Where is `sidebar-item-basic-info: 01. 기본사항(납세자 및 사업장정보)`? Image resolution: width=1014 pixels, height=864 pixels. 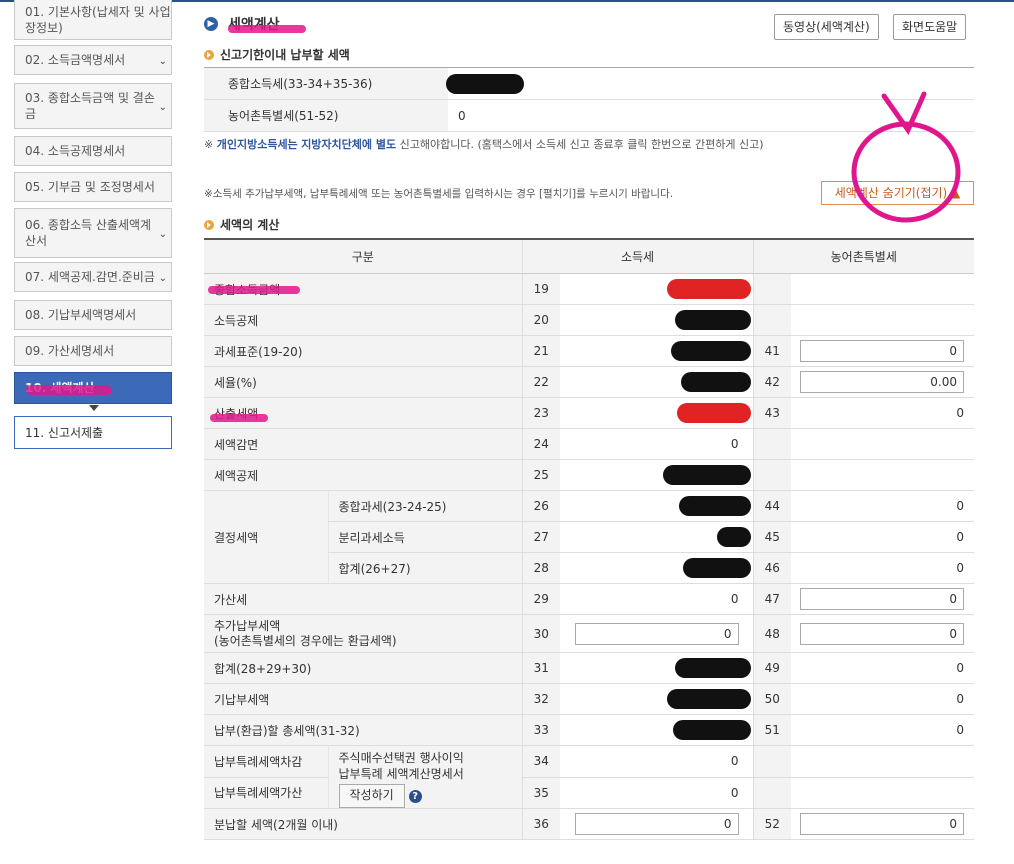 sidebar-item-basic-info: 01. 기본사항(납세자 및 사업장정보) is located at coordinates (93, 20).